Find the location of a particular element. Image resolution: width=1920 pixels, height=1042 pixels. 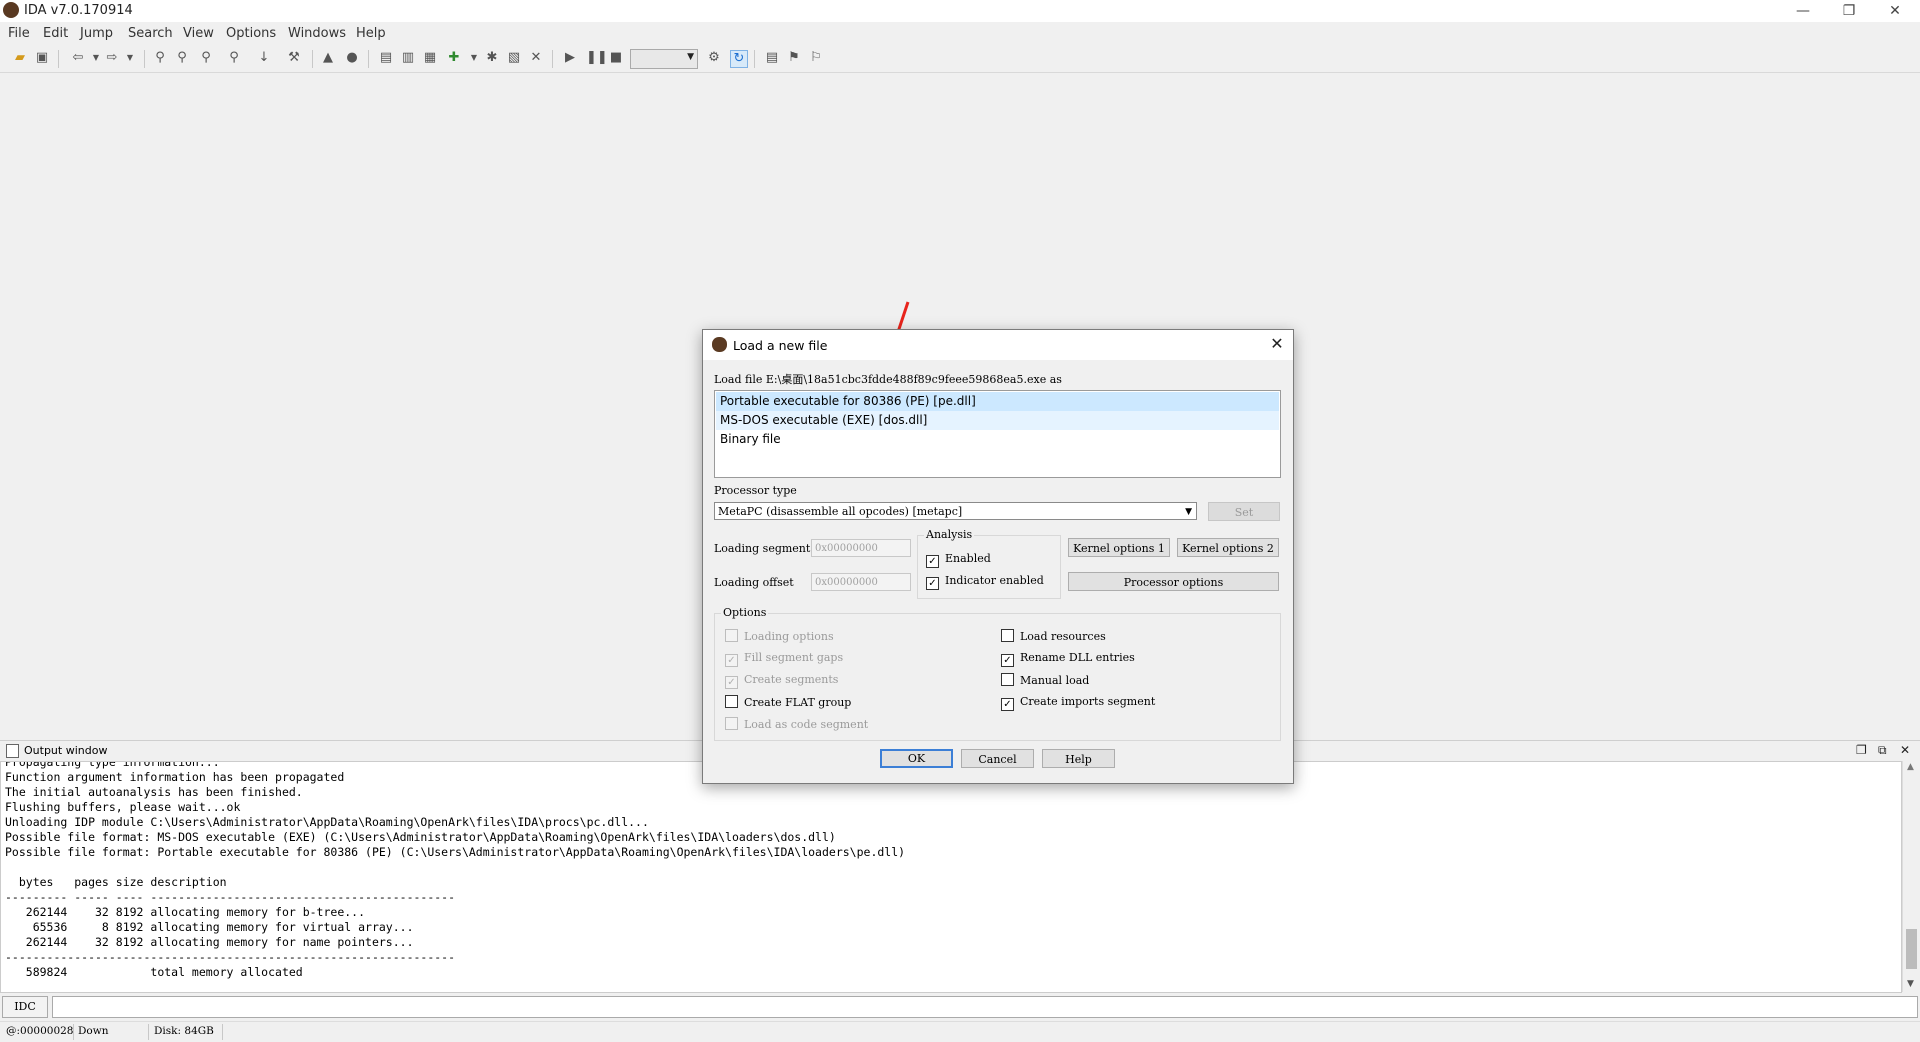

search-immediate-icon: ⚲ is located at coordinates (234, 58).